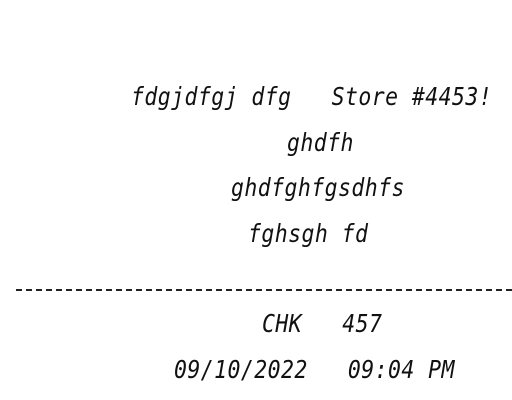 This screenshot has width=512, height=400. Describe the element at coordinates (314, 369) in the screenshot. I see `date-time-line: 09/10/2022 09:04 PM` at that location.